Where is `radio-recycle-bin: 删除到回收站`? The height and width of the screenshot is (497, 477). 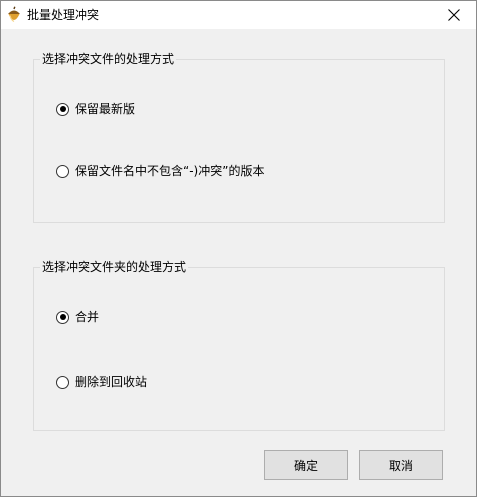
radio-recycle-bin: 删除到回收站 is located at coordinates (101, 382).